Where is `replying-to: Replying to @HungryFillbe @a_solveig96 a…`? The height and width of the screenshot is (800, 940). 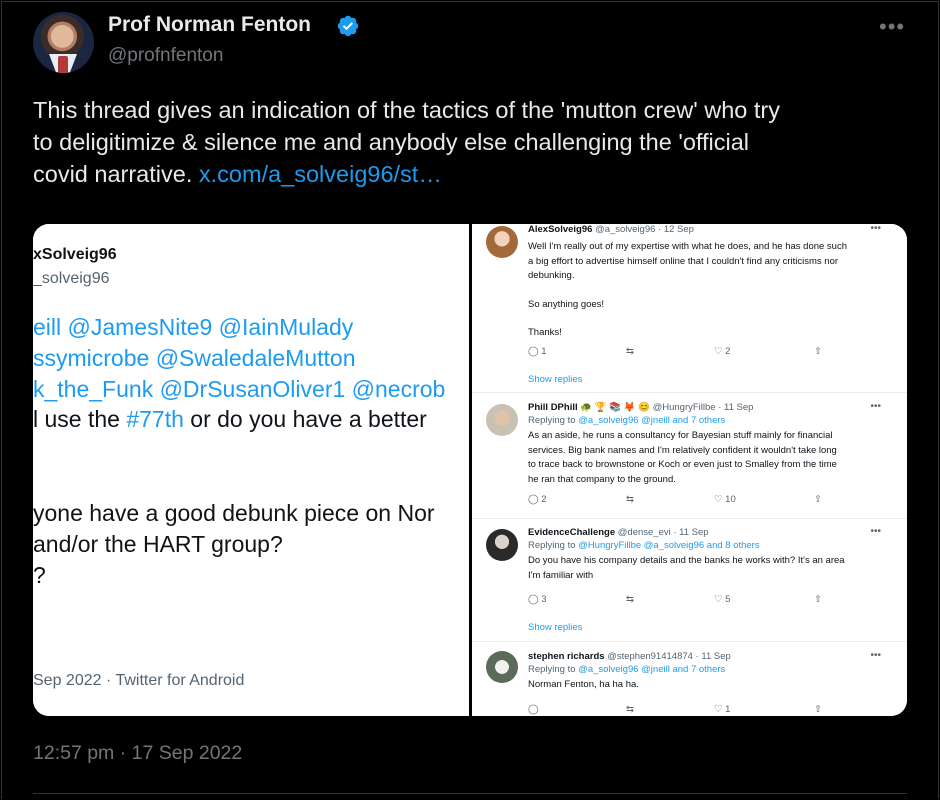
replying-to: Replying to @HungryFillbe @a_solveig96 a… is located at coordinates (644, 545).